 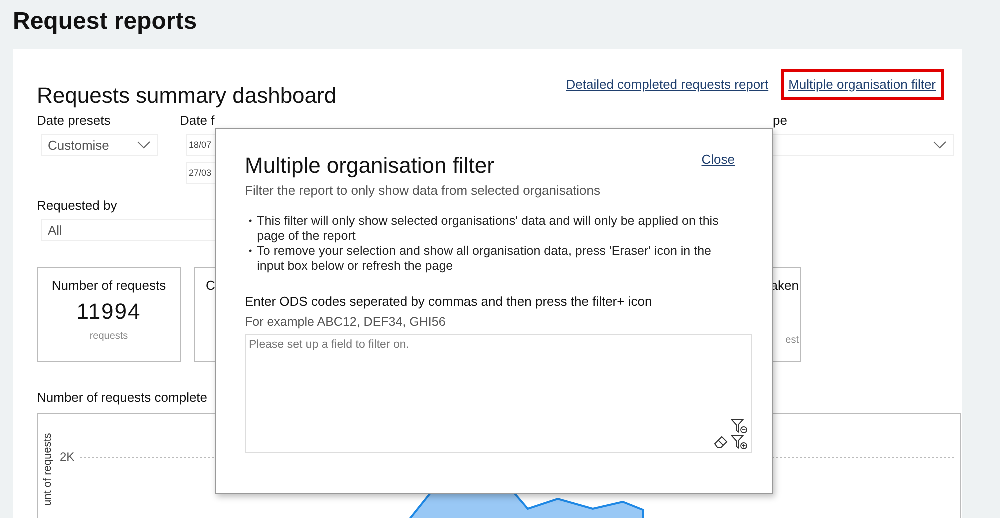 What do you see at coordinates (488, 229) in the screenshot?
I see `instruction-text: This filter will only show selected organisations' data and will only be applied on this page of the report` at bounding box center [488, 229].